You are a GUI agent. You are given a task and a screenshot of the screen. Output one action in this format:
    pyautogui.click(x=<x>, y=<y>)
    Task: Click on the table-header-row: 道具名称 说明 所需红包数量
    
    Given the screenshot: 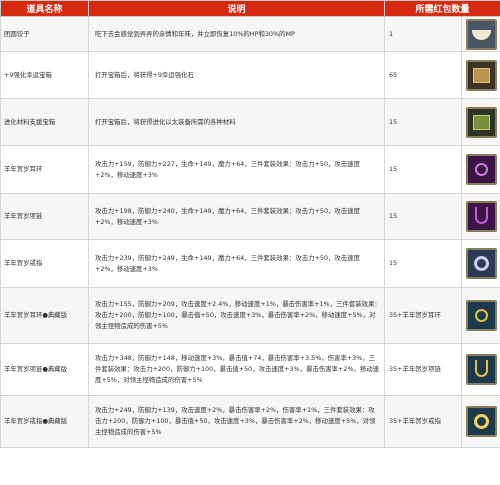 What is the action you would take?
    pyautogui.click(x=250, y=8)
    